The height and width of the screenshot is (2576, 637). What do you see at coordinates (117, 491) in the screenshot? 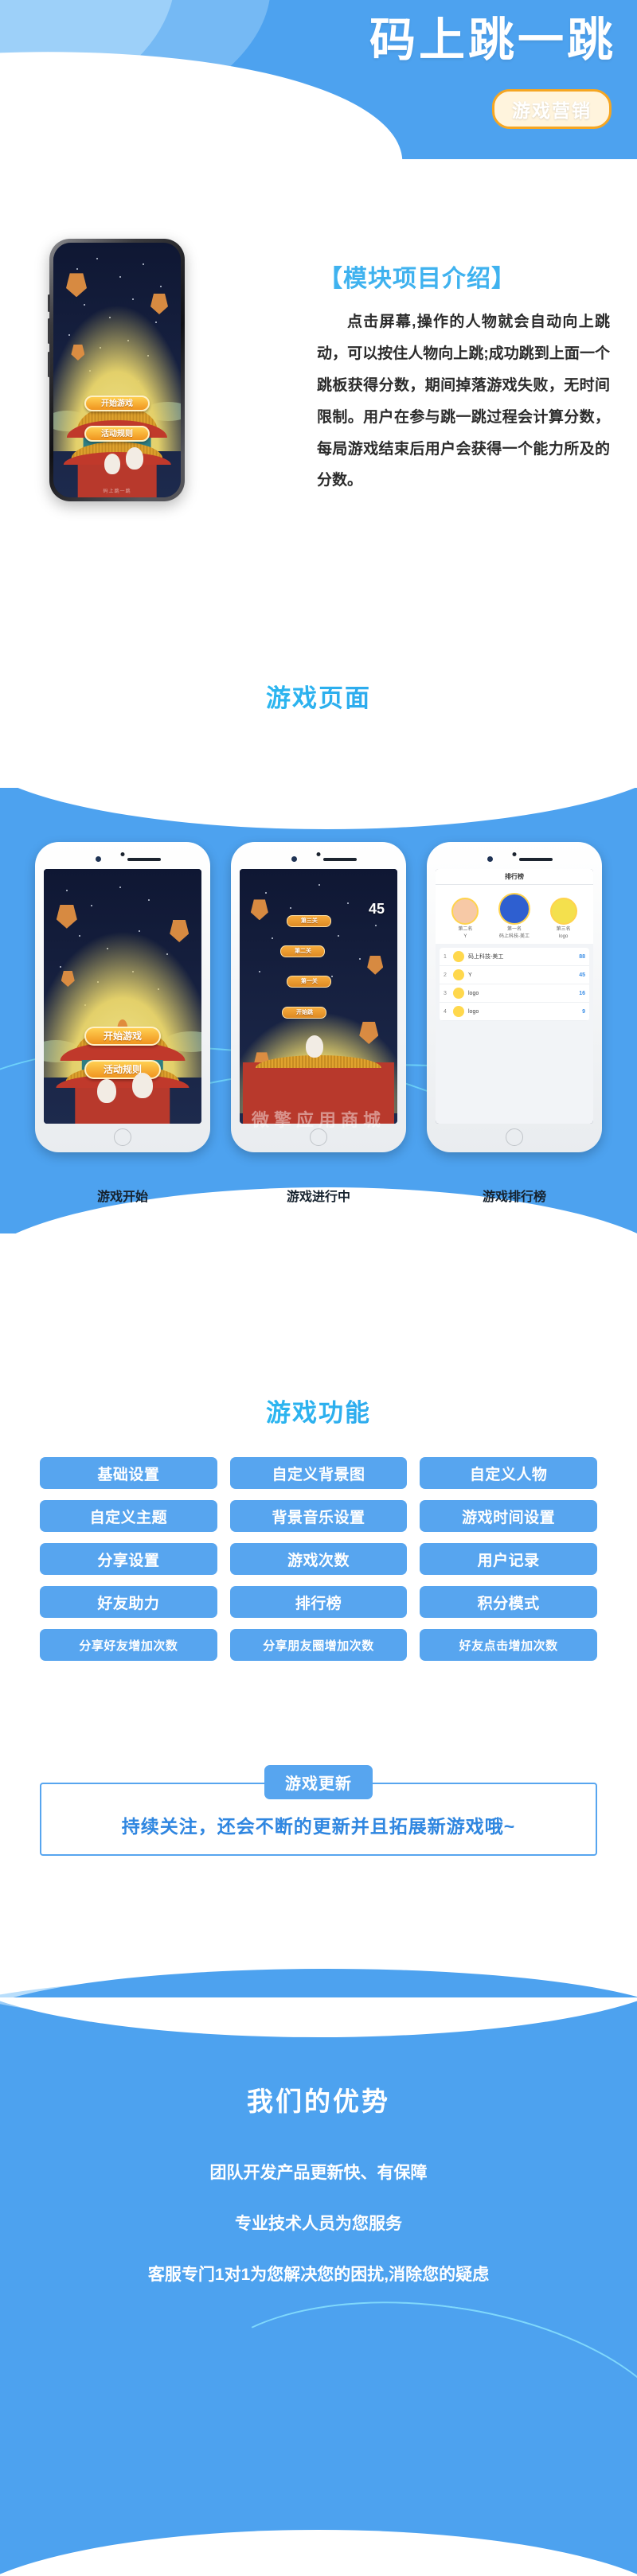
I see `phone-brand-label: 码上跳一跳` at bounding box center [117, 491].